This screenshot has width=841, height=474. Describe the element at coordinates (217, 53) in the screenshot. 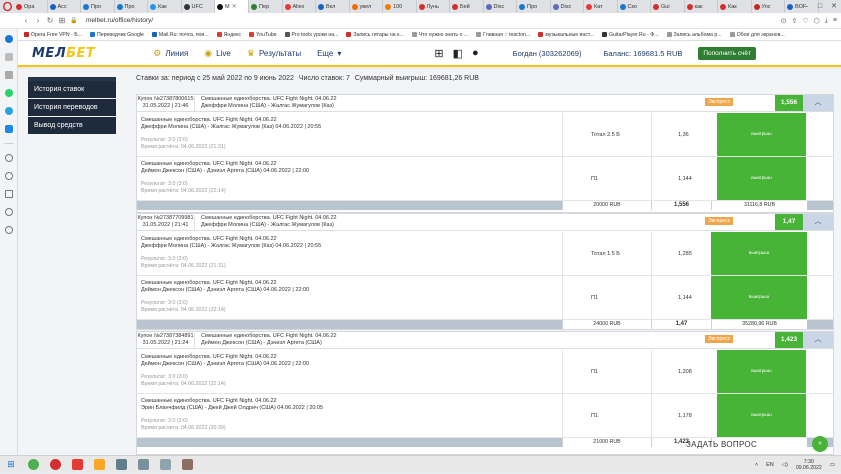

I see `nav-live: ◉ Live` at that location.